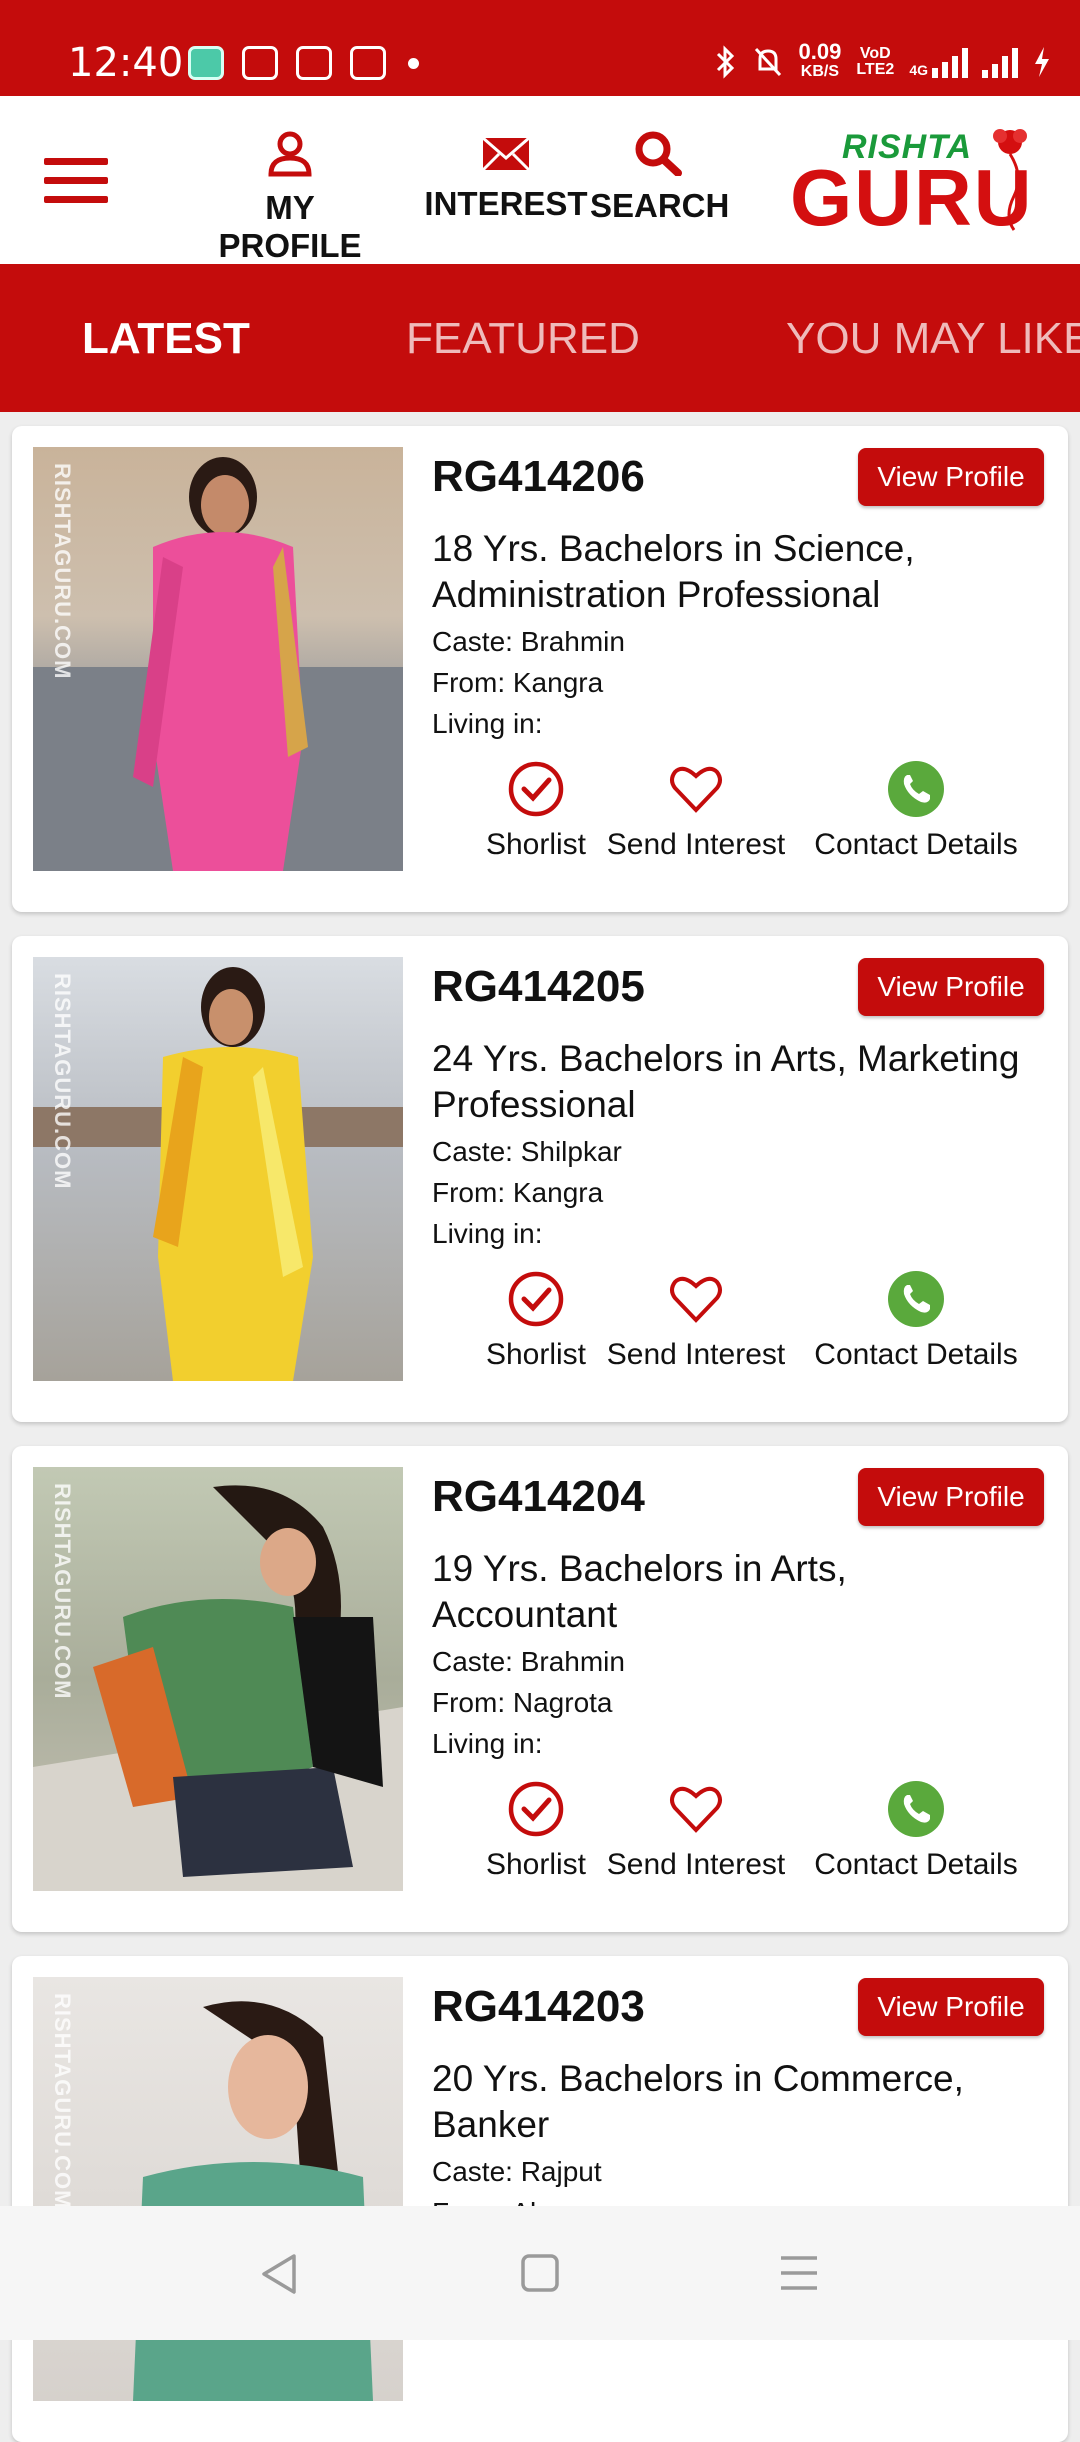 The width and height of the screenshot is (1080, 2442). I want to click on flower-logo-icon, so click(1010, 180).